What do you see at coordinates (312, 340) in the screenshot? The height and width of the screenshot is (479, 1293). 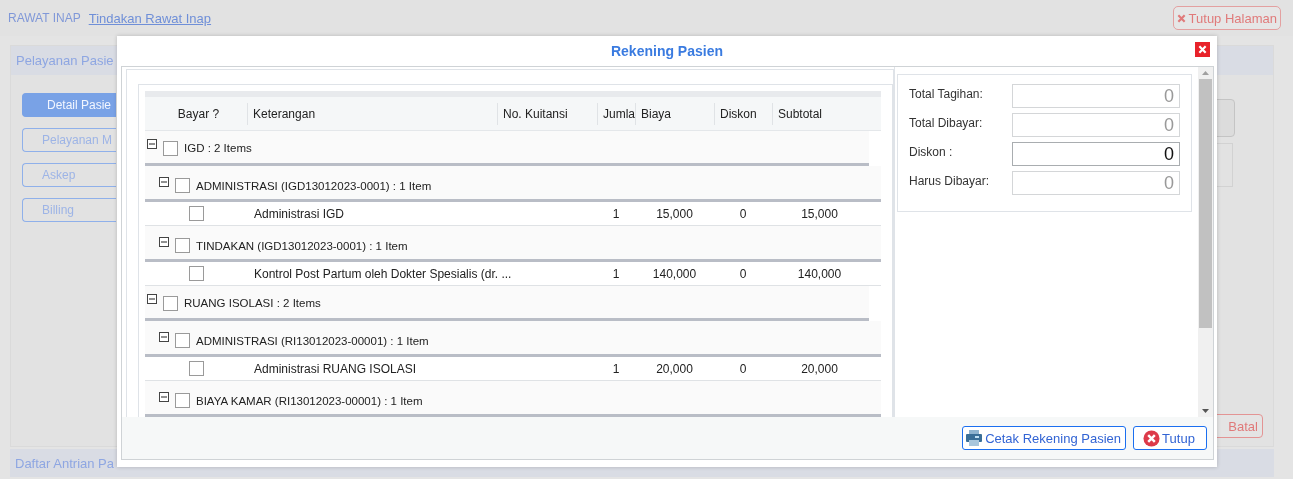 I see `group-label: ADMINISTRASI (RI13012023-00001) : 1 Item` at bounding box center [312, 340].